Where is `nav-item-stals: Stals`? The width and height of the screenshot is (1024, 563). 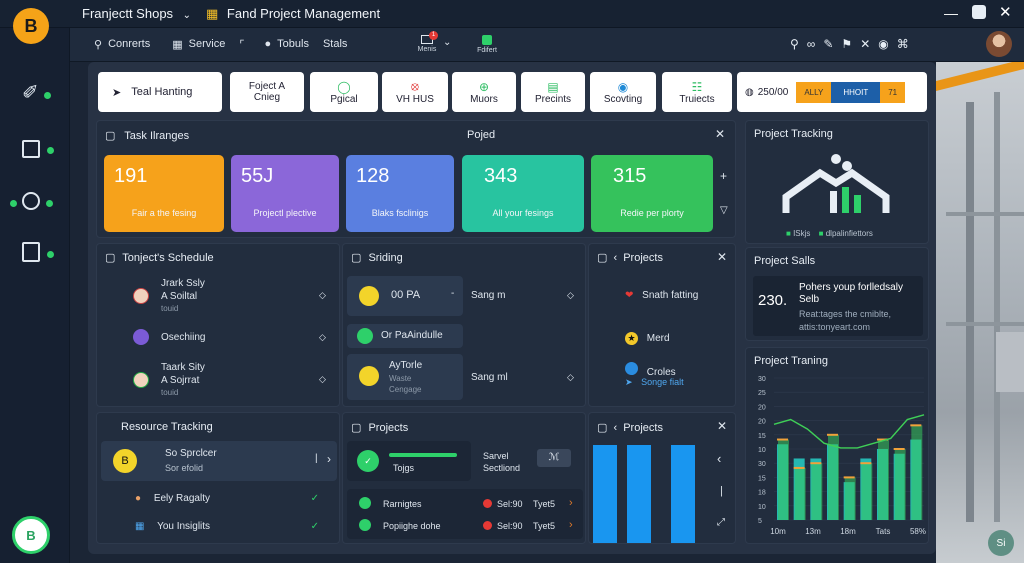
nav-item-stals: Stals is located at coordinates (335, 44).